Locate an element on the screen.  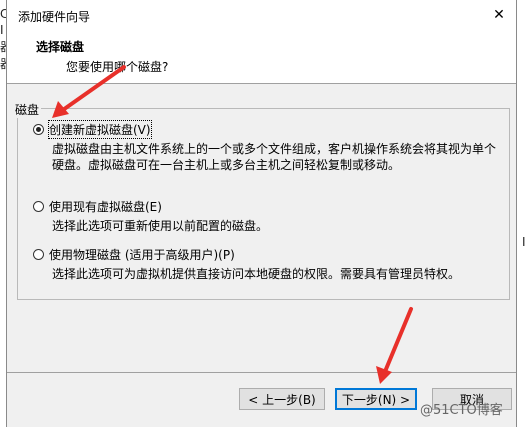
radio-use-existing-virtual-disk: 使用现有虚拟磁盘(E) is located at coordinates (97, 206).